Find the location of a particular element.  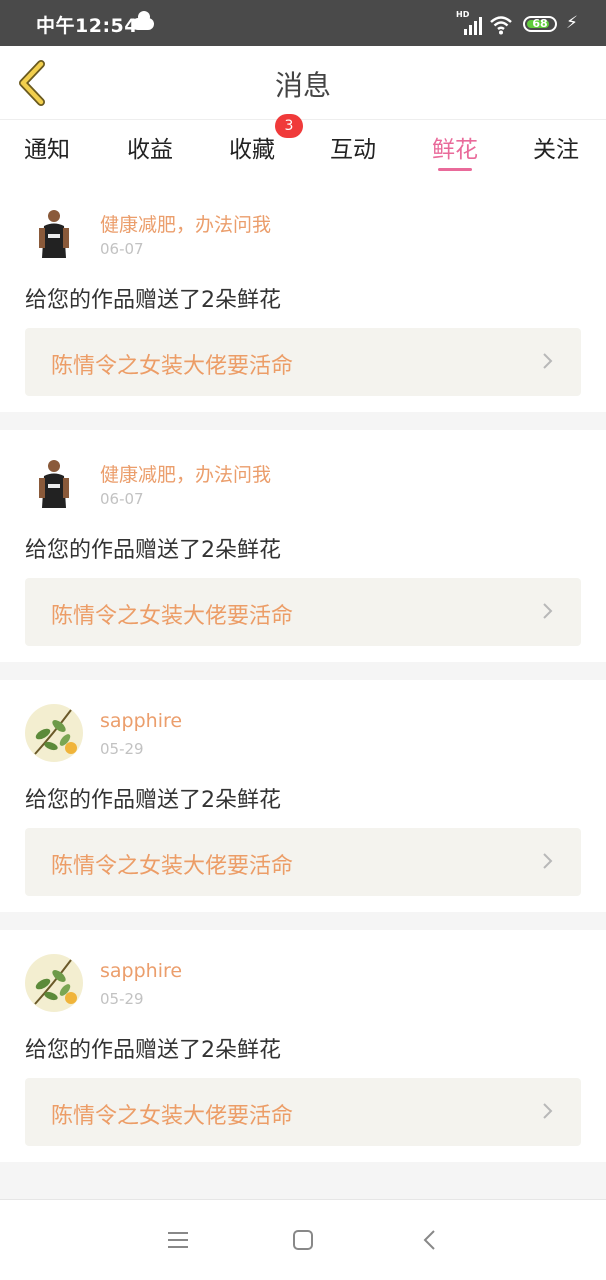

status-bar: 中午12:54 HD 68 ⚡ is located at coordinates (303, 23).